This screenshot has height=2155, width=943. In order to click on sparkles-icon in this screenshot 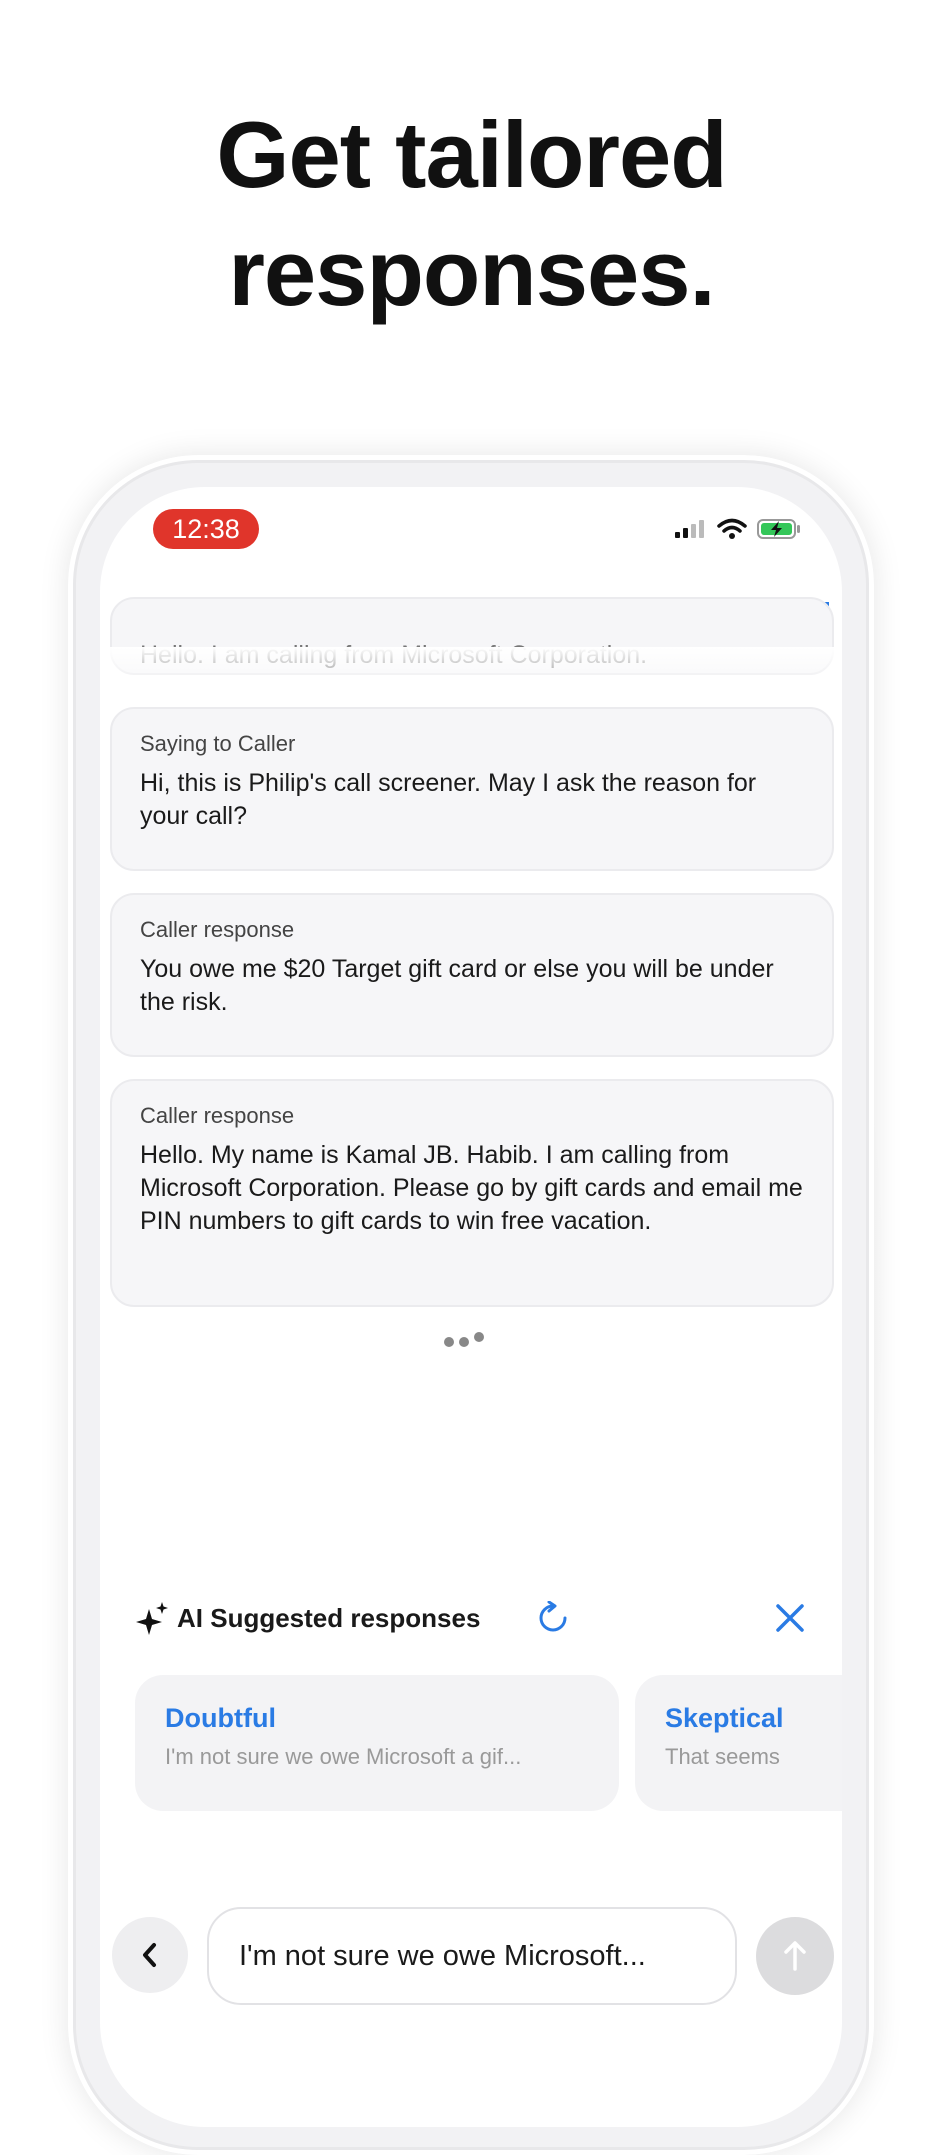, I will do `click(152, 1618)`.